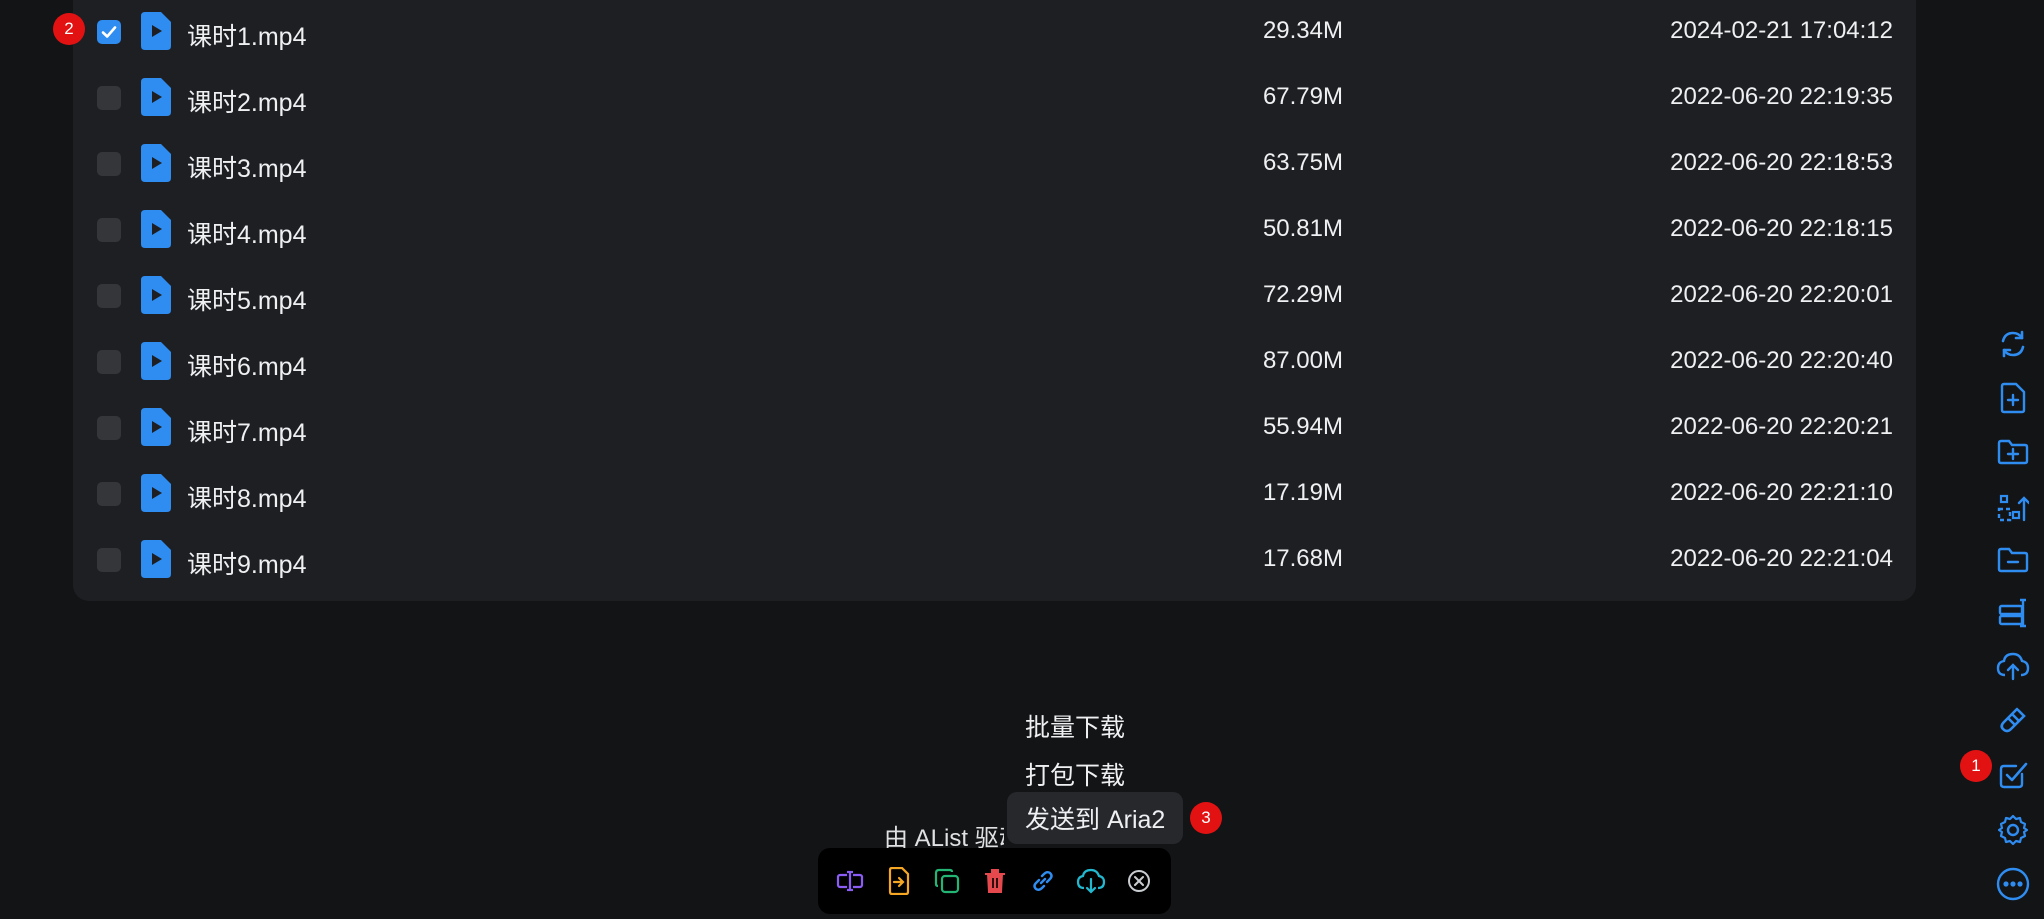 This screenshot has height=919, width=2044. I want to click on refresh-icon, so click(2013, 344).